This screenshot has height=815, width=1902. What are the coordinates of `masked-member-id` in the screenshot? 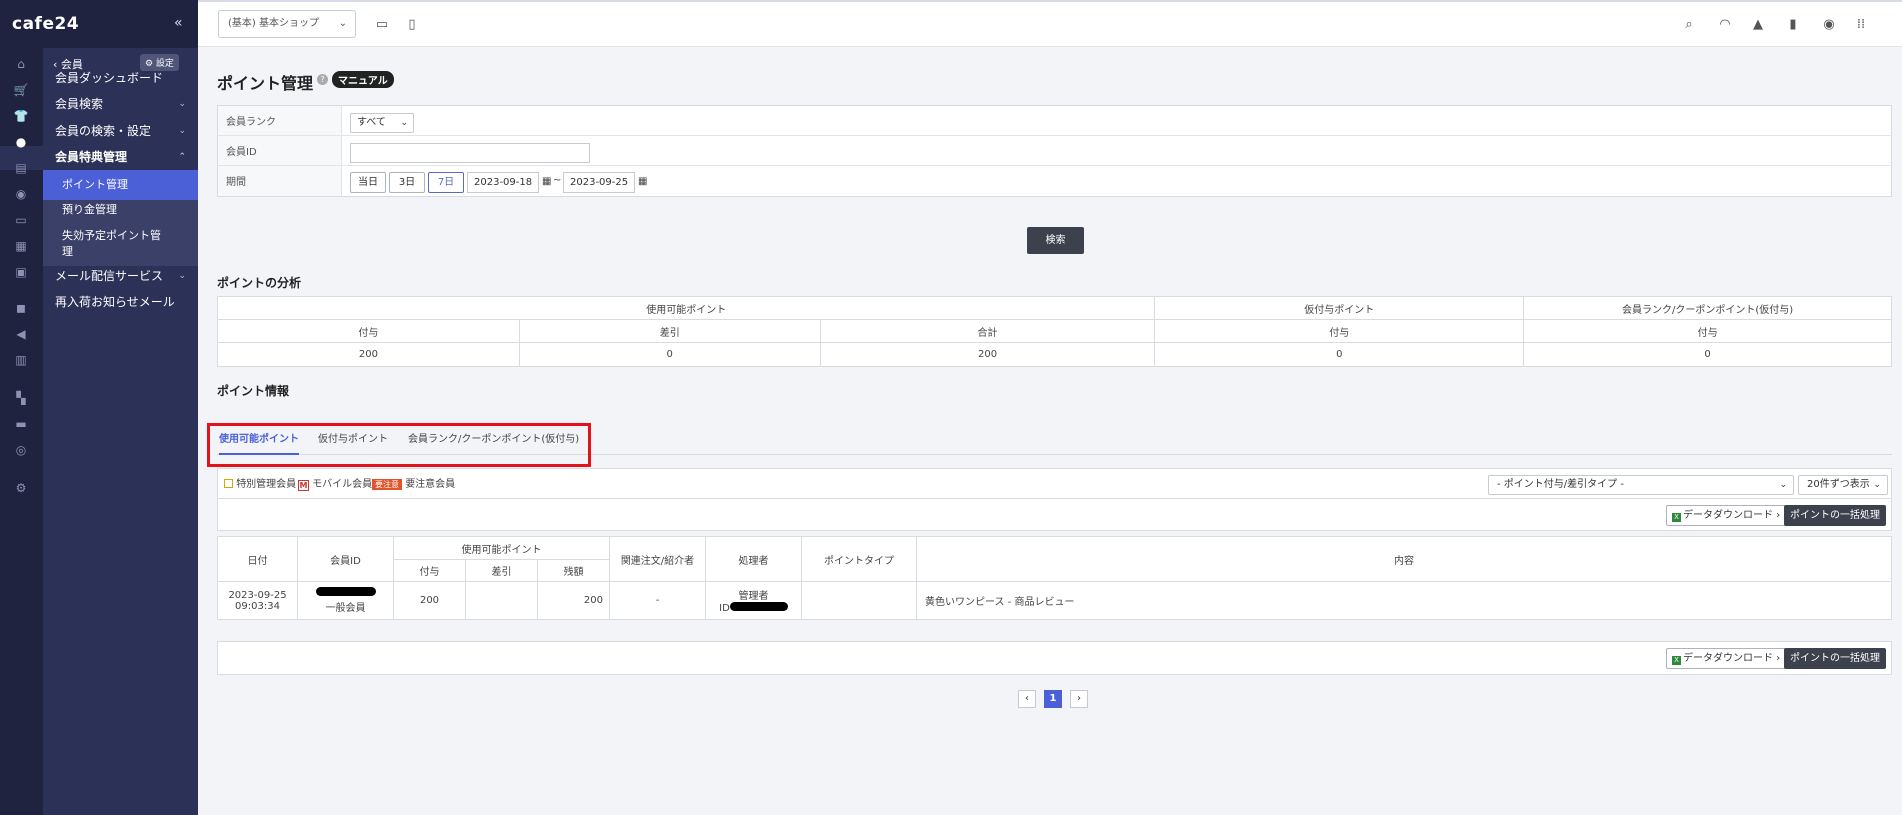 It's located at (345, 591).